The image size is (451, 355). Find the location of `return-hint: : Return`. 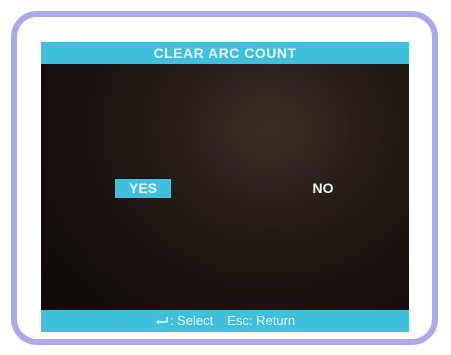

return-hint: : Return is located at coordinates (272, 320).